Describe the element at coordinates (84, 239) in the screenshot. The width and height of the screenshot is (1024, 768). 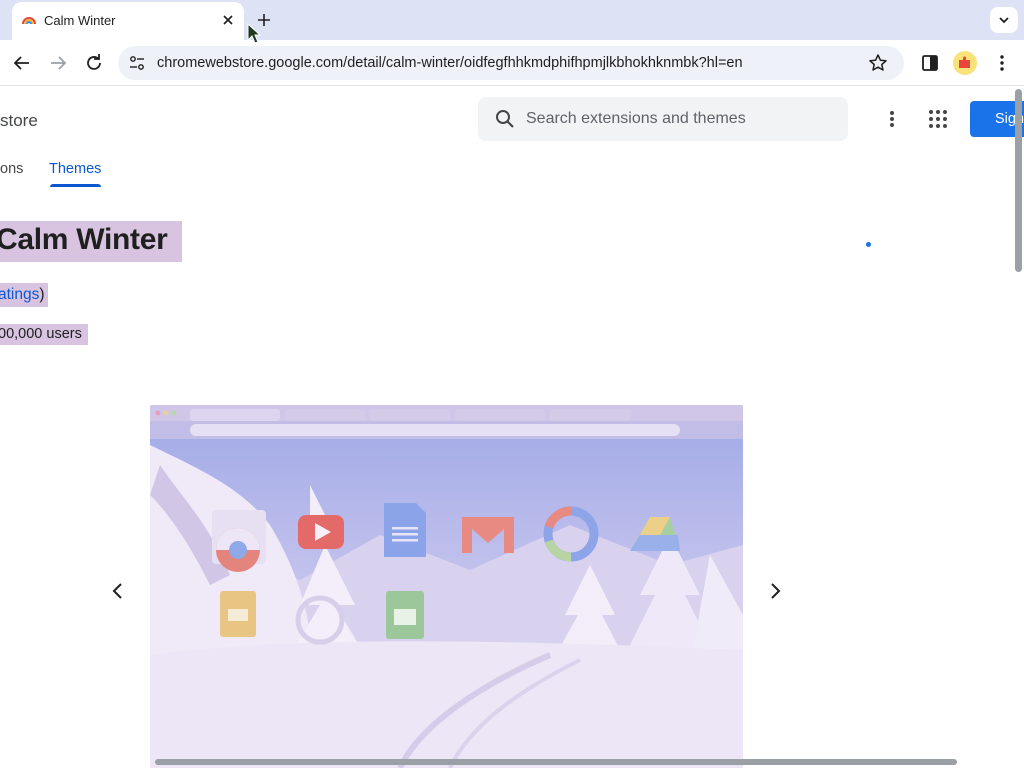
I see `page-title: Calm Winter` at that location.